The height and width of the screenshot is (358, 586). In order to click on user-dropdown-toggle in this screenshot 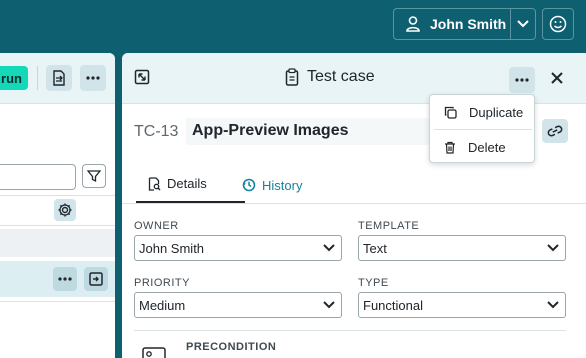, I will do `click(523, 24)`.